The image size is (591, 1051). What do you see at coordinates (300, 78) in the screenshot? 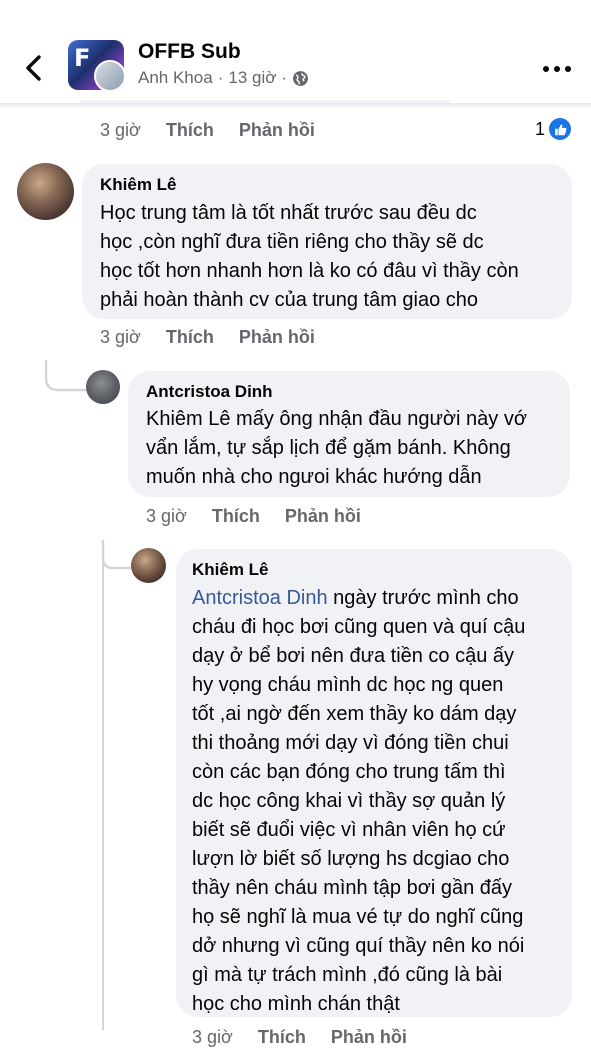
I see `globe-icon` at bounding box center [300, 78].